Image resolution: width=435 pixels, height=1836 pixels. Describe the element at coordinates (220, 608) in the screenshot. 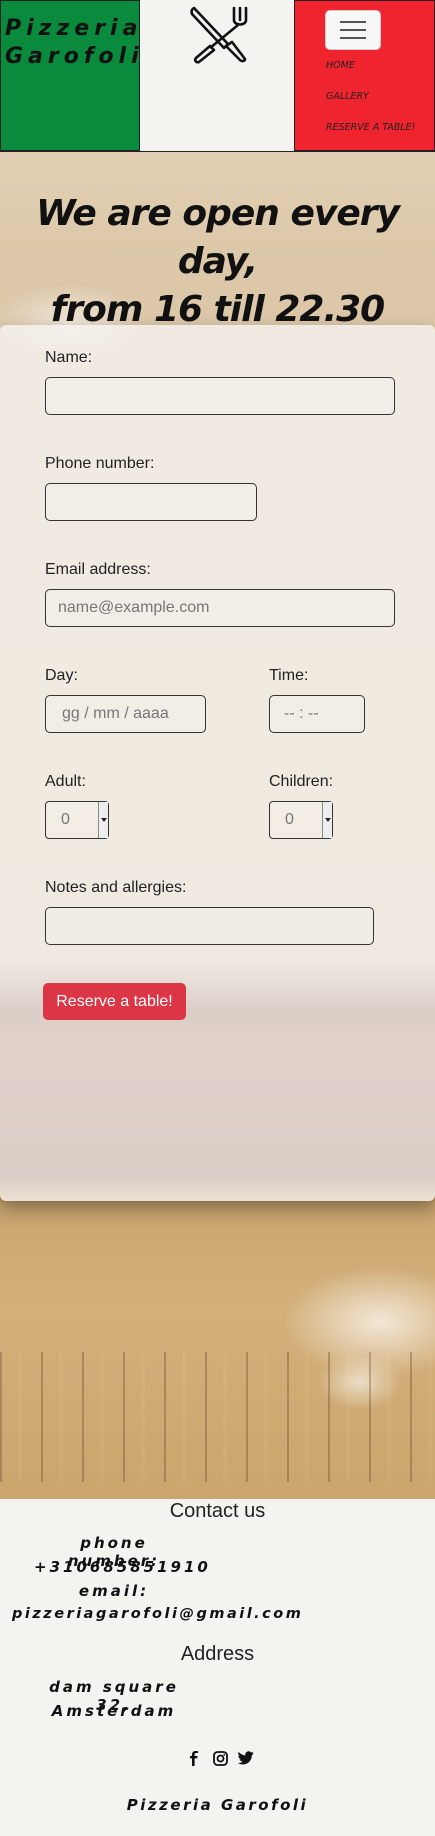

I see `email-input: name@example.com` at that location.